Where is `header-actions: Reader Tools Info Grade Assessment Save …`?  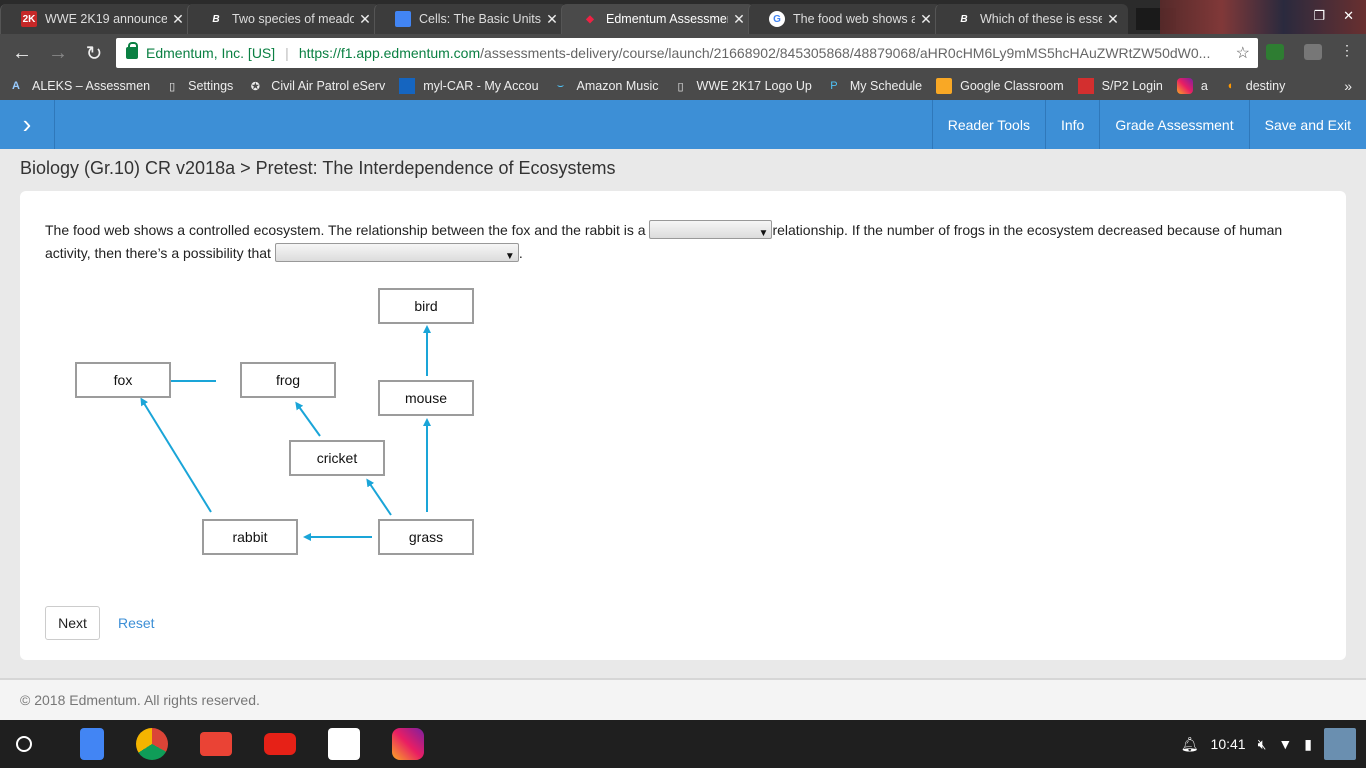
header-actions: Reader Tools Info Grade Assessment Save … is located at coordinates (1148, 124).